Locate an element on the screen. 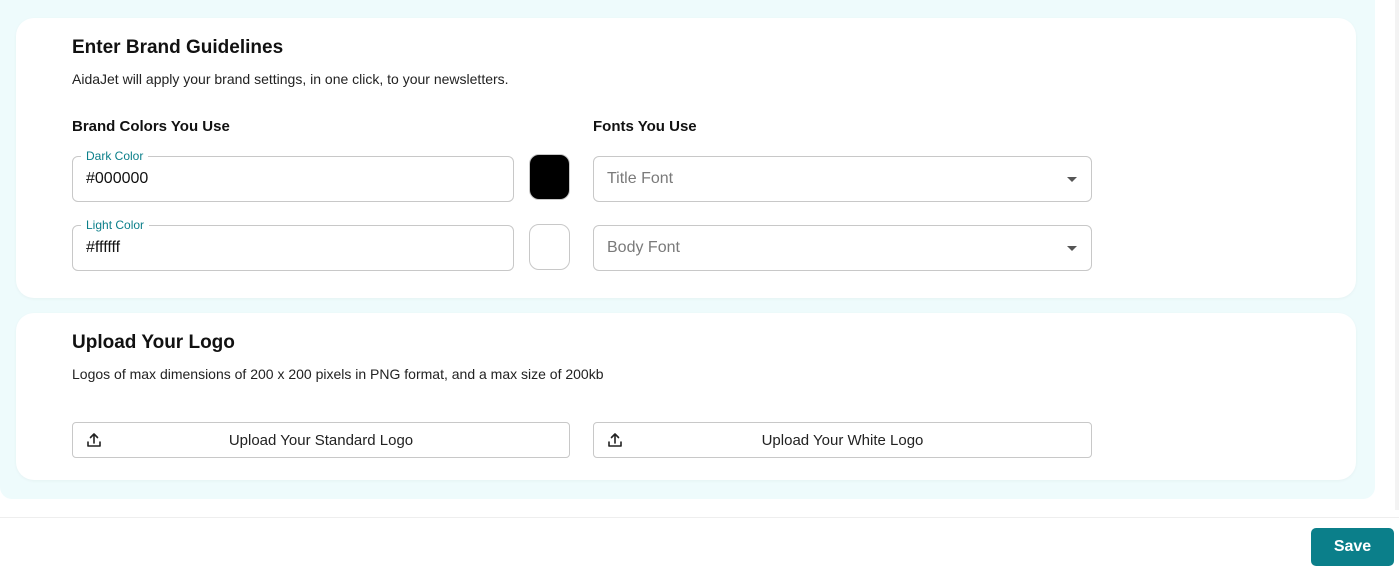 This screenshot has width=1399, height=579. upload-standard-logo-label: Upload Your Standard Logo is located at coordinates (321, 440).